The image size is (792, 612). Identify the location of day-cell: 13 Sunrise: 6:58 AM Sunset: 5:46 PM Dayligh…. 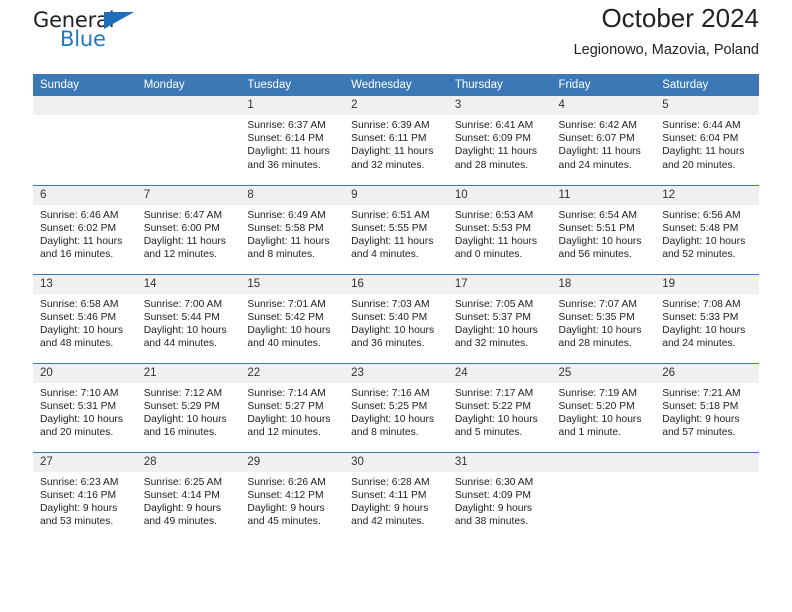
(85, 318).